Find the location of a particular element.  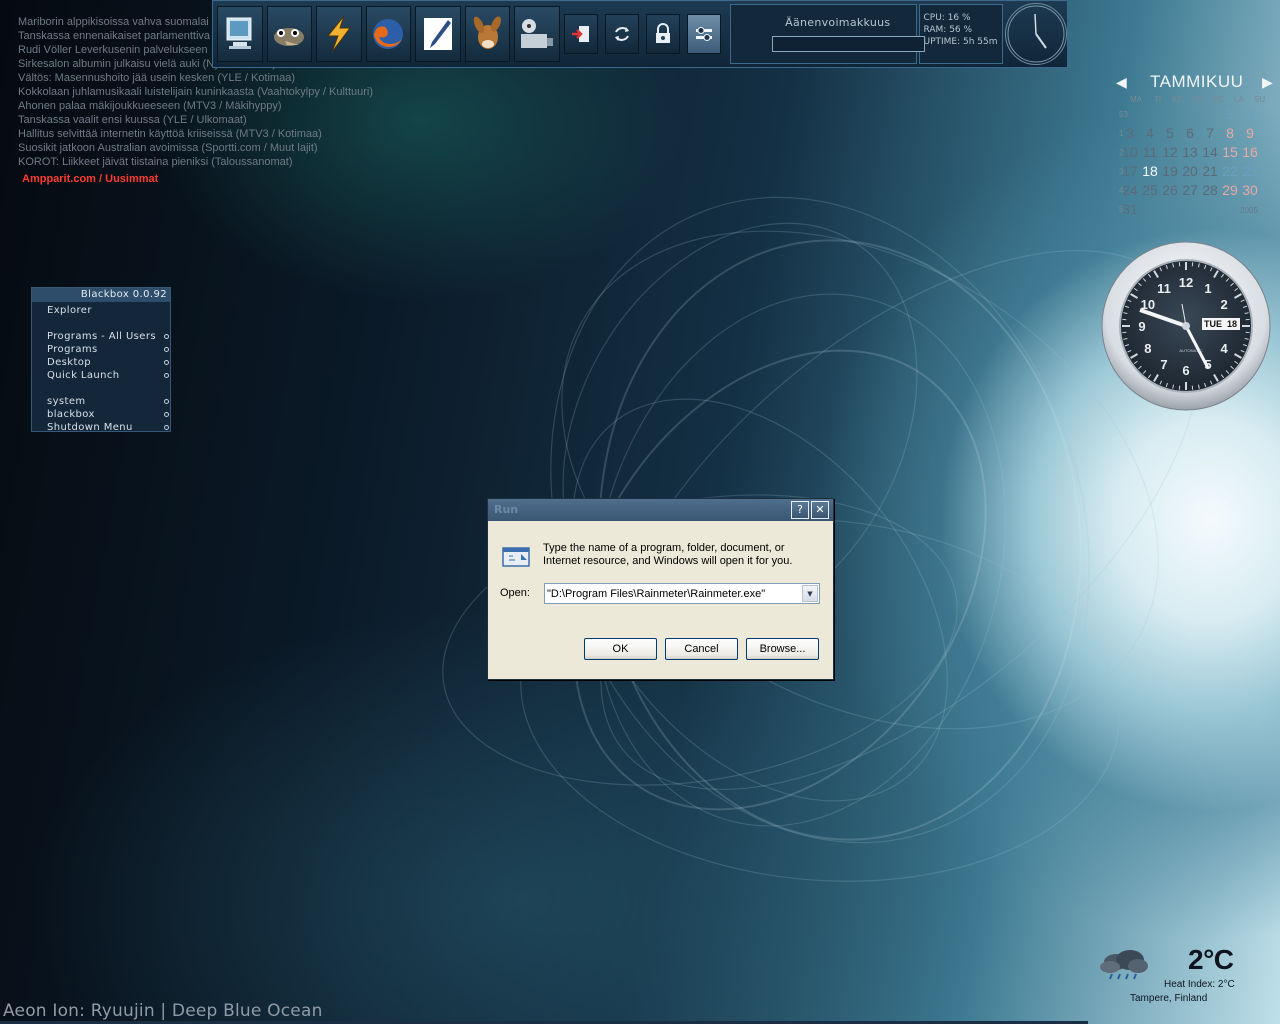

menu-item-programs-all-users: Programs - All Users is located at coordinates (108, 336).